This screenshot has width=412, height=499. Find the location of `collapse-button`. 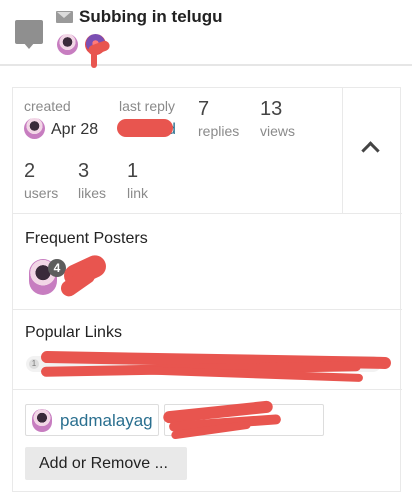

collapse-button is located at coordinates (371, 151).